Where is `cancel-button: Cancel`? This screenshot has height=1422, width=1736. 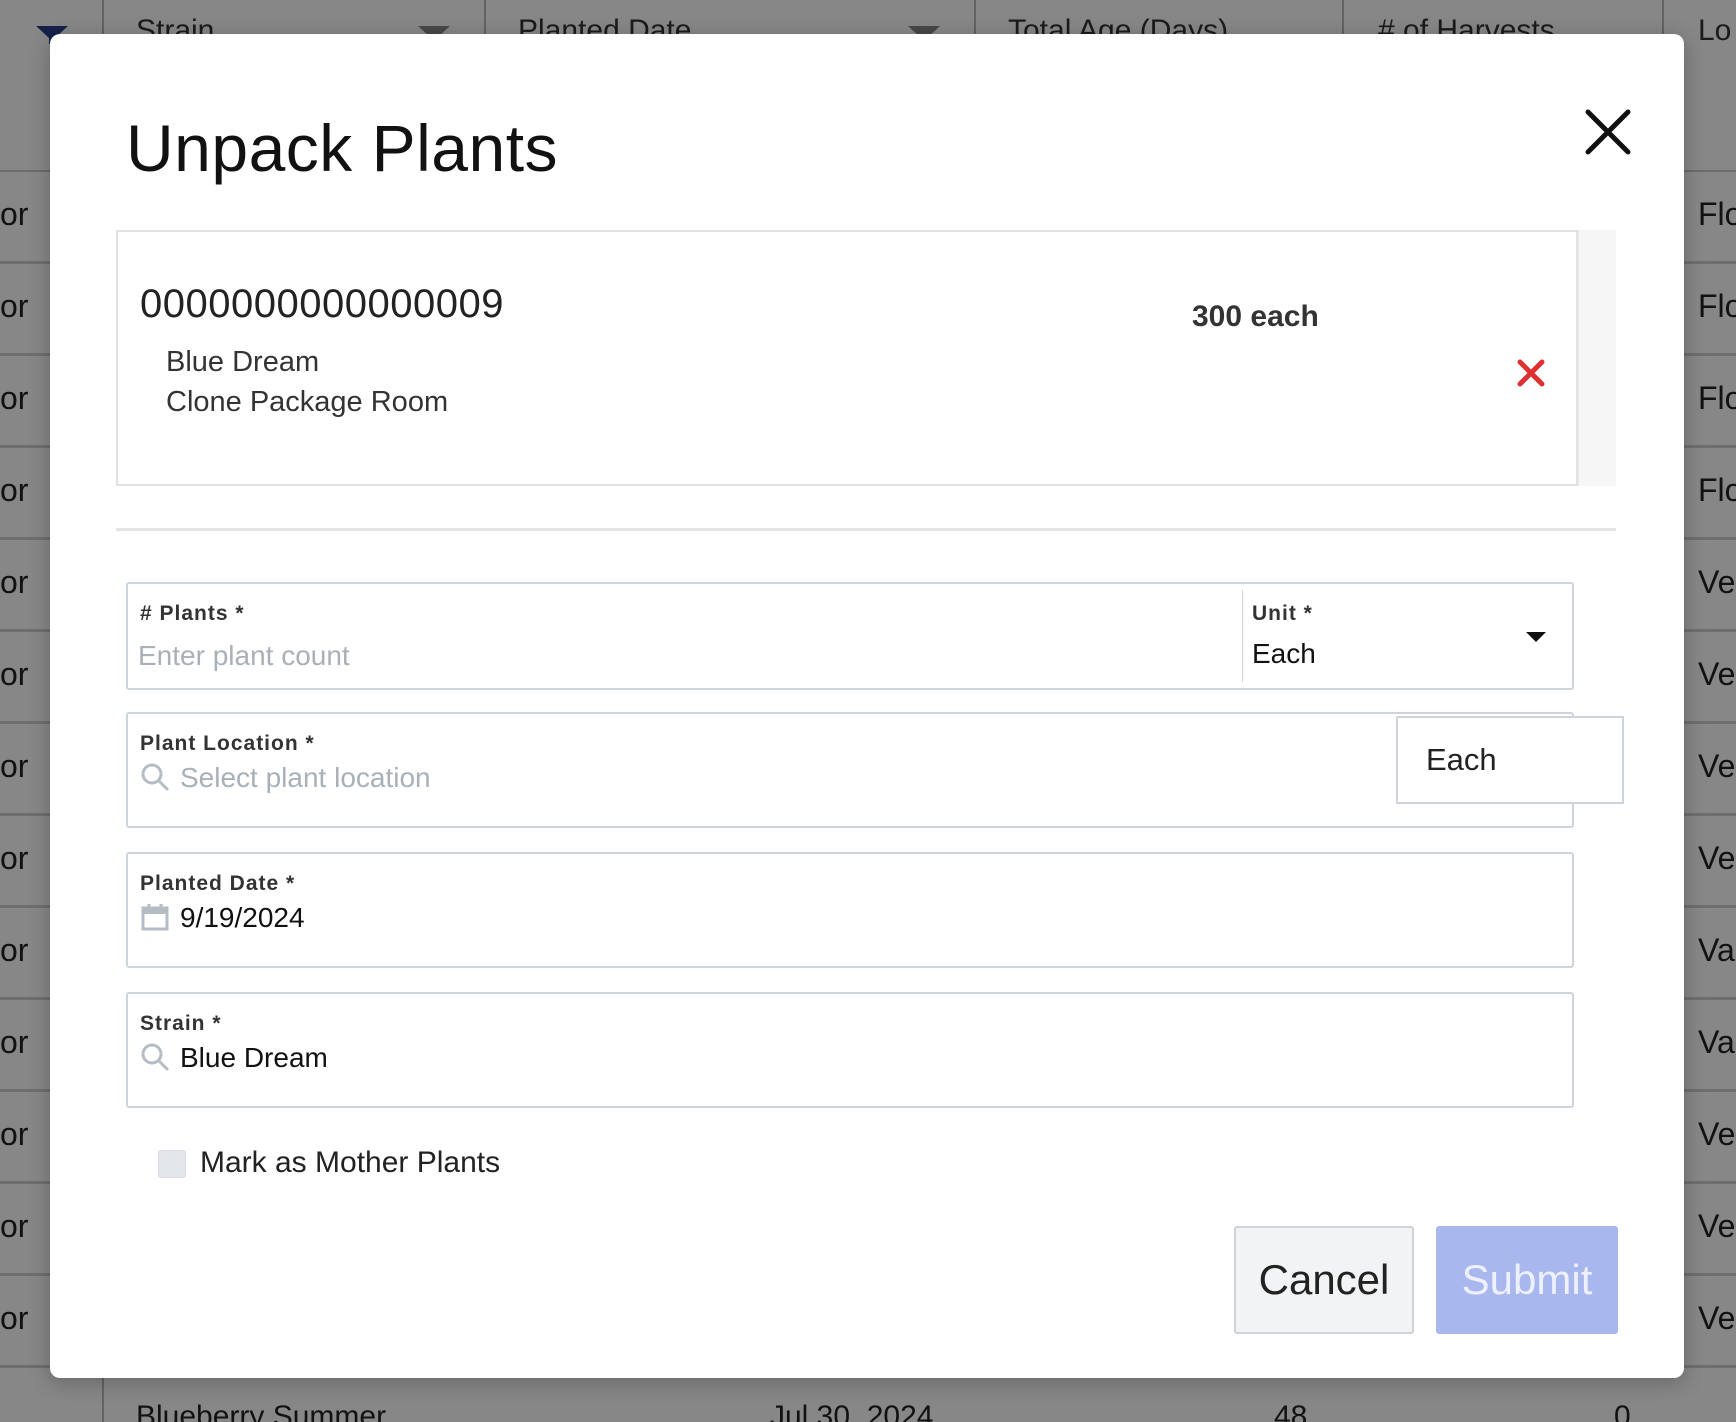 cancel-button: Cancel is located at coordinates (1324, 1280).